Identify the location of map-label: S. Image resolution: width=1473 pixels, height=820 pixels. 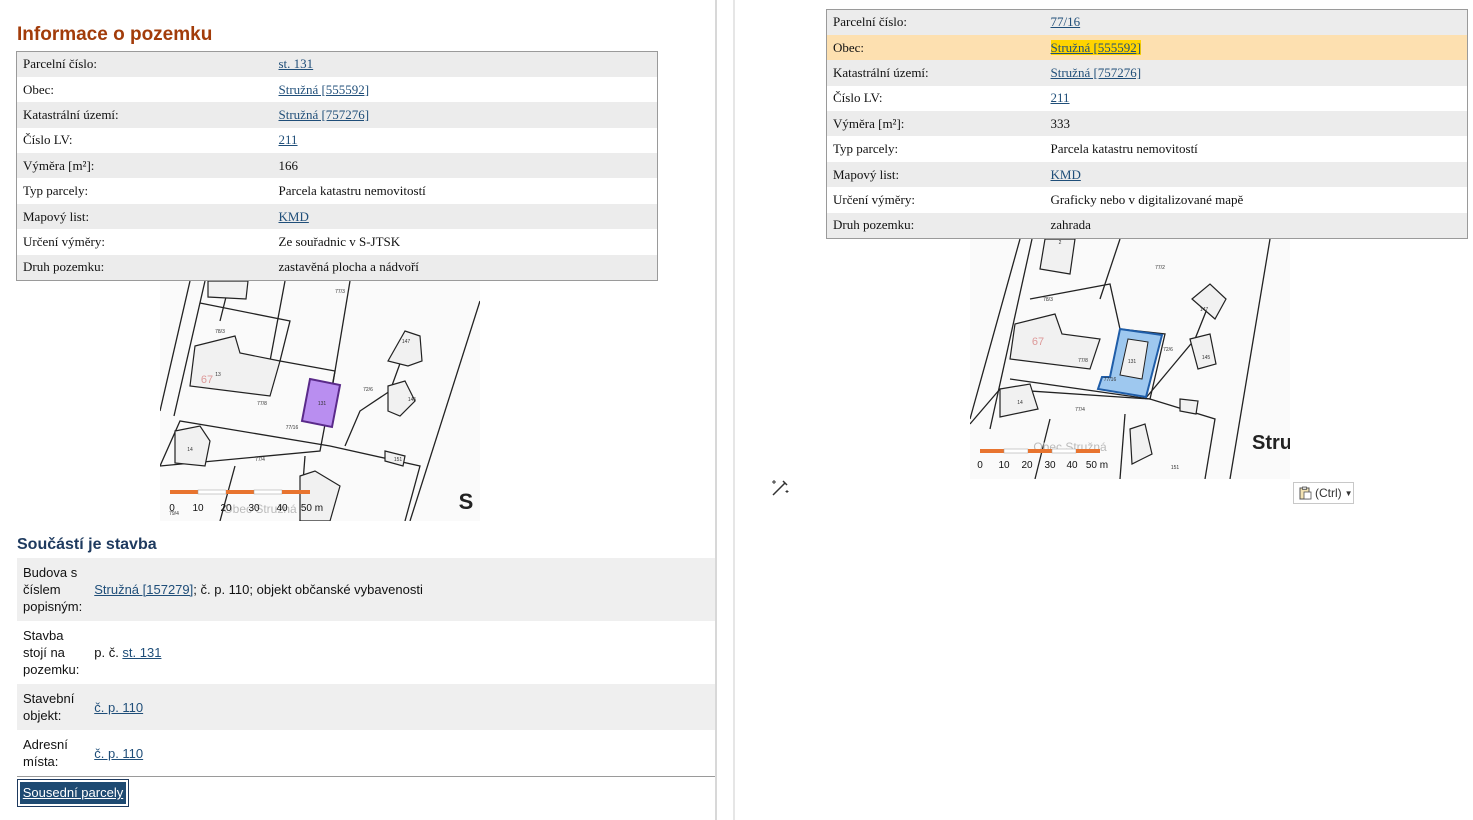
(466, 501).